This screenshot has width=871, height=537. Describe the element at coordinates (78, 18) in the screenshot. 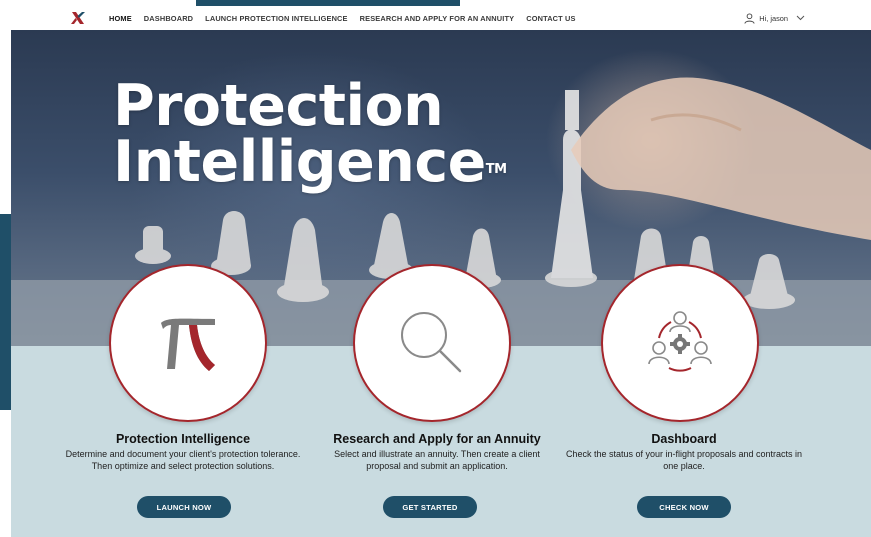

I see `brand-logo-icon` at that location.